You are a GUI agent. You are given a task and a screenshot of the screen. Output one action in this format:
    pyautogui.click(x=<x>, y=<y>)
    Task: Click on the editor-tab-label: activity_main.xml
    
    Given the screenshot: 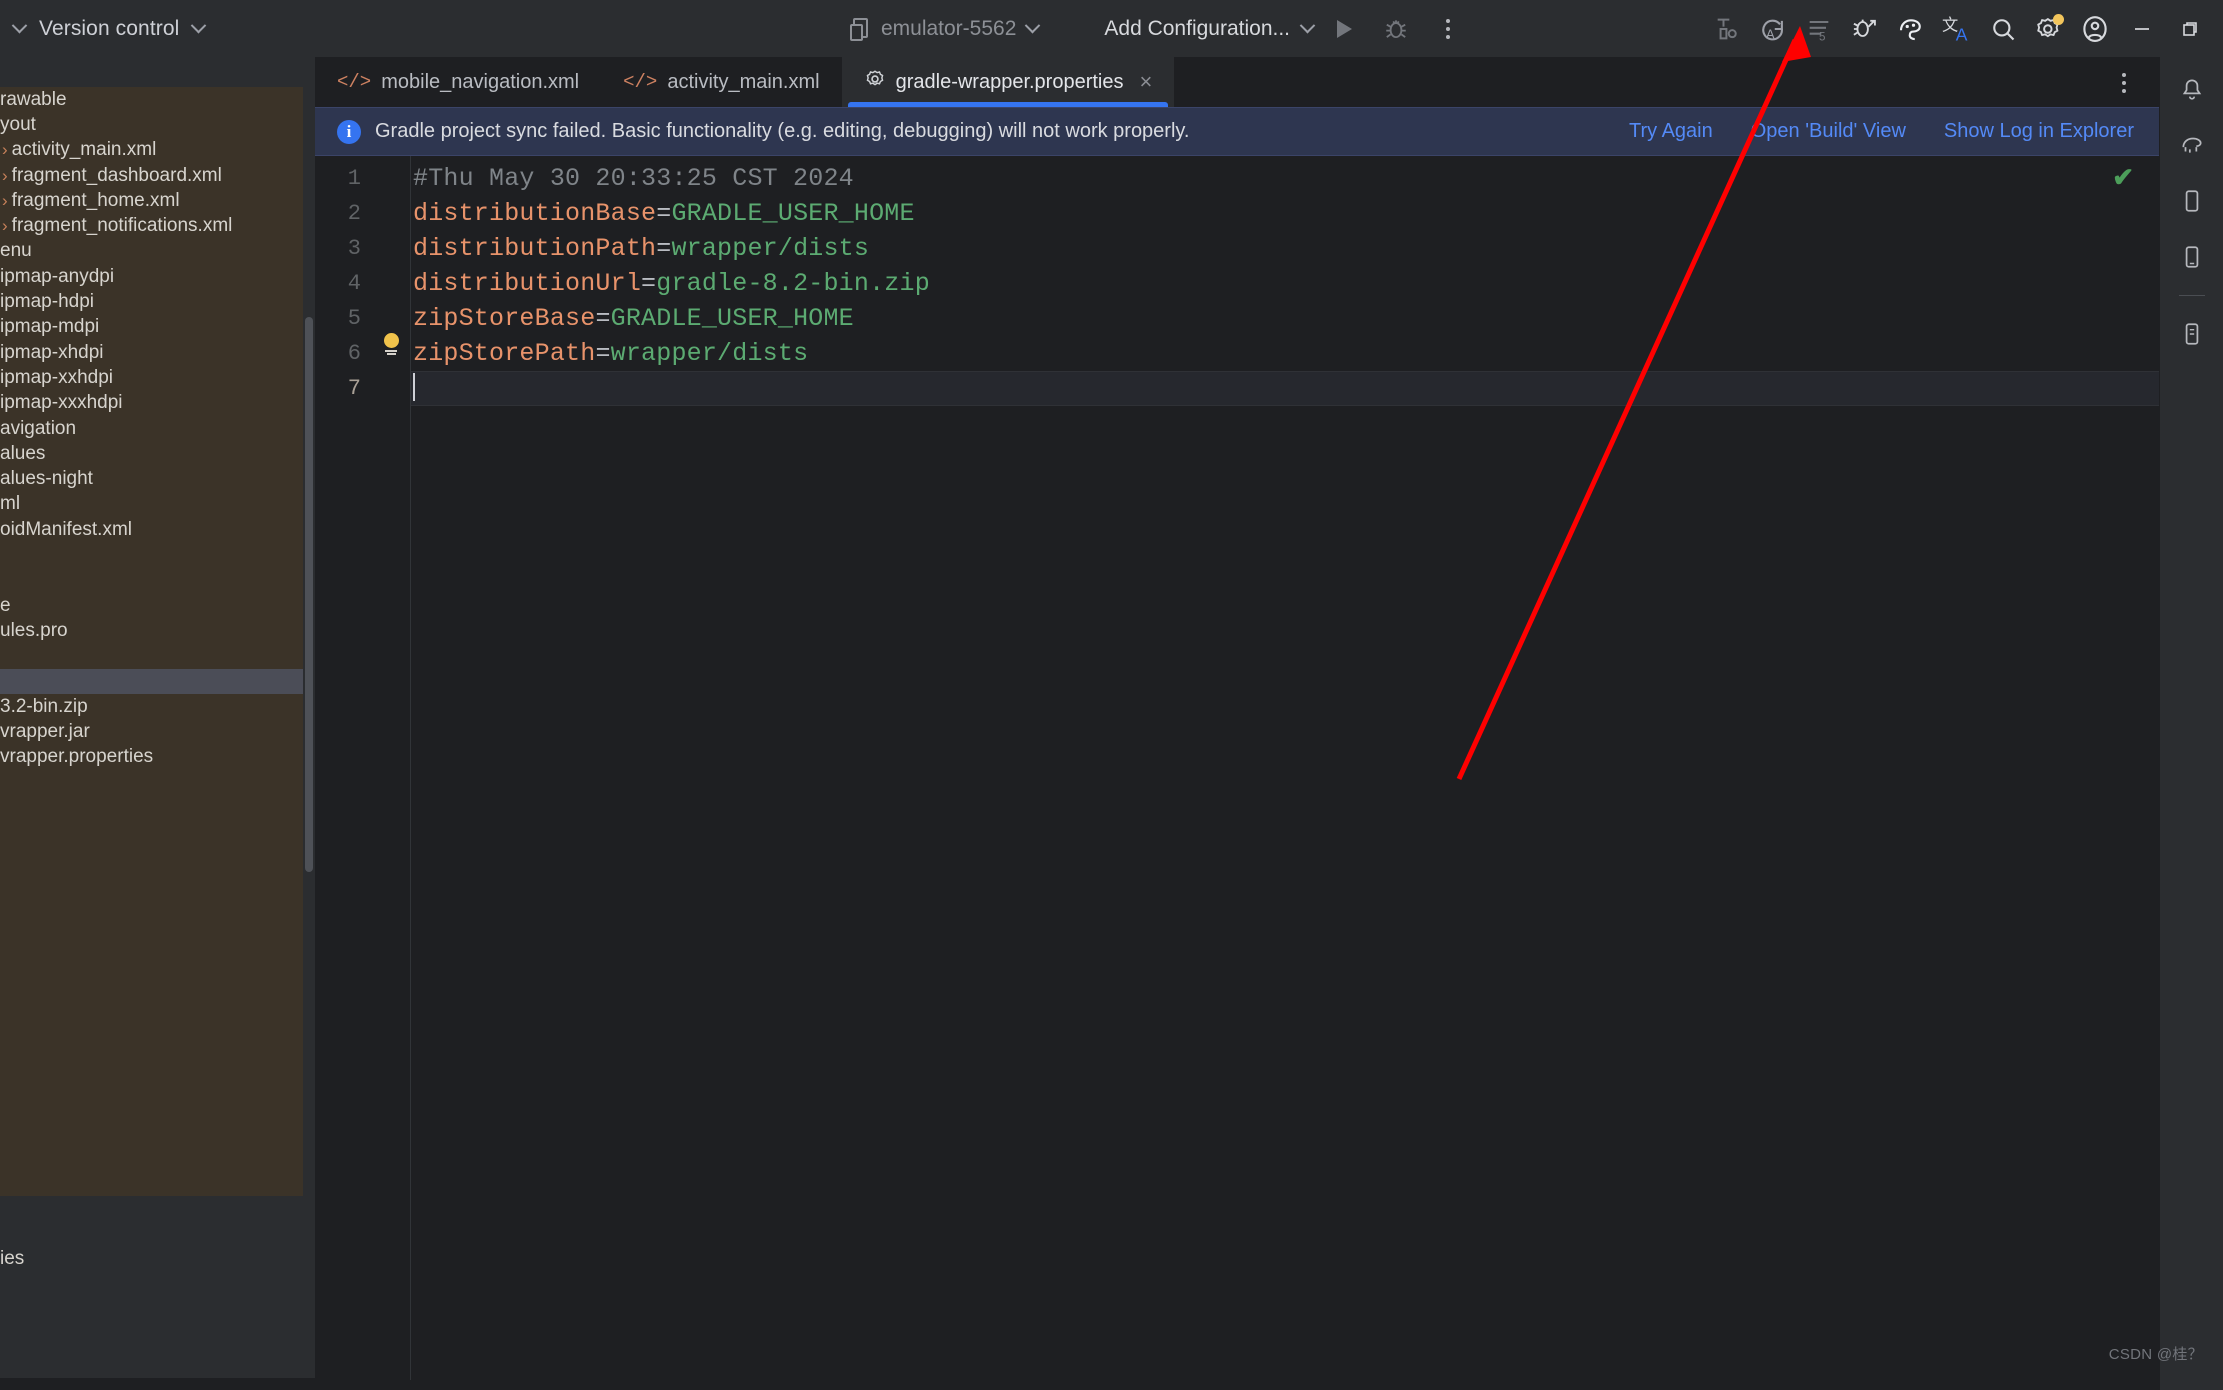 What is the action you would take?
    pyautogui.click(x=743, y=81)
    